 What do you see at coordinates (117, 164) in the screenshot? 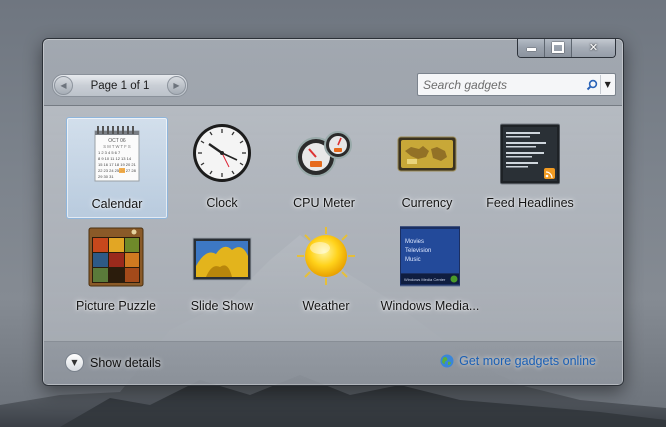
I see `svg-text: 15 16 17 18 19 20 21` at bounding box center [117, 164].